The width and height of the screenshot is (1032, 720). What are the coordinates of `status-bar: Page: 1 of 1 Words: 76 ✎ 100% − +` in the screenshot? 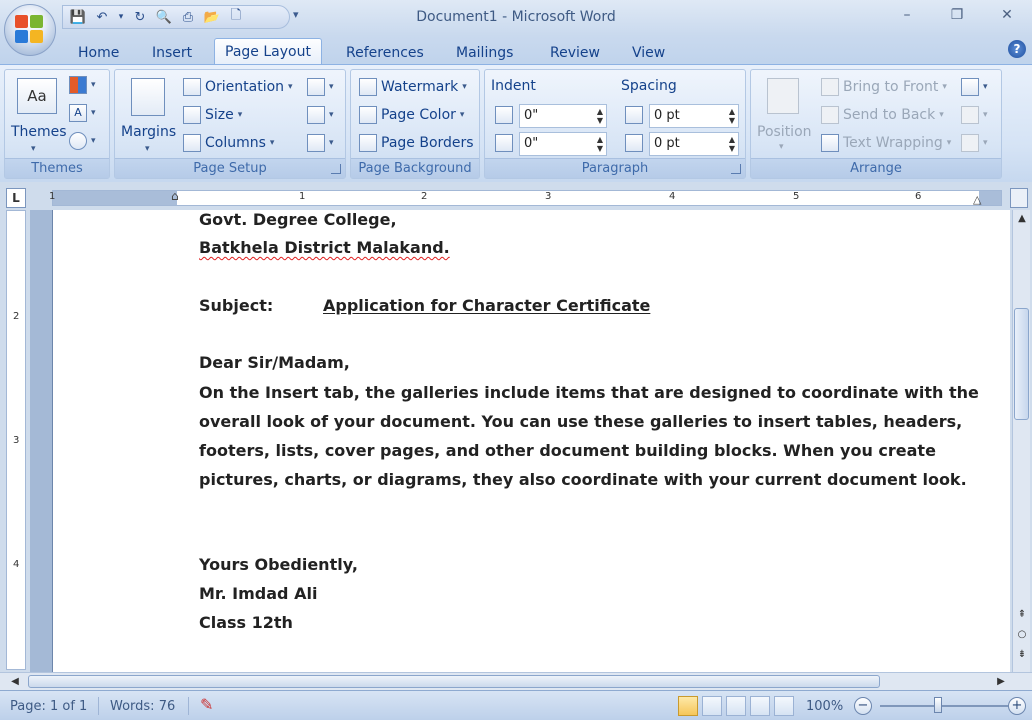 It's located at (516, 705).